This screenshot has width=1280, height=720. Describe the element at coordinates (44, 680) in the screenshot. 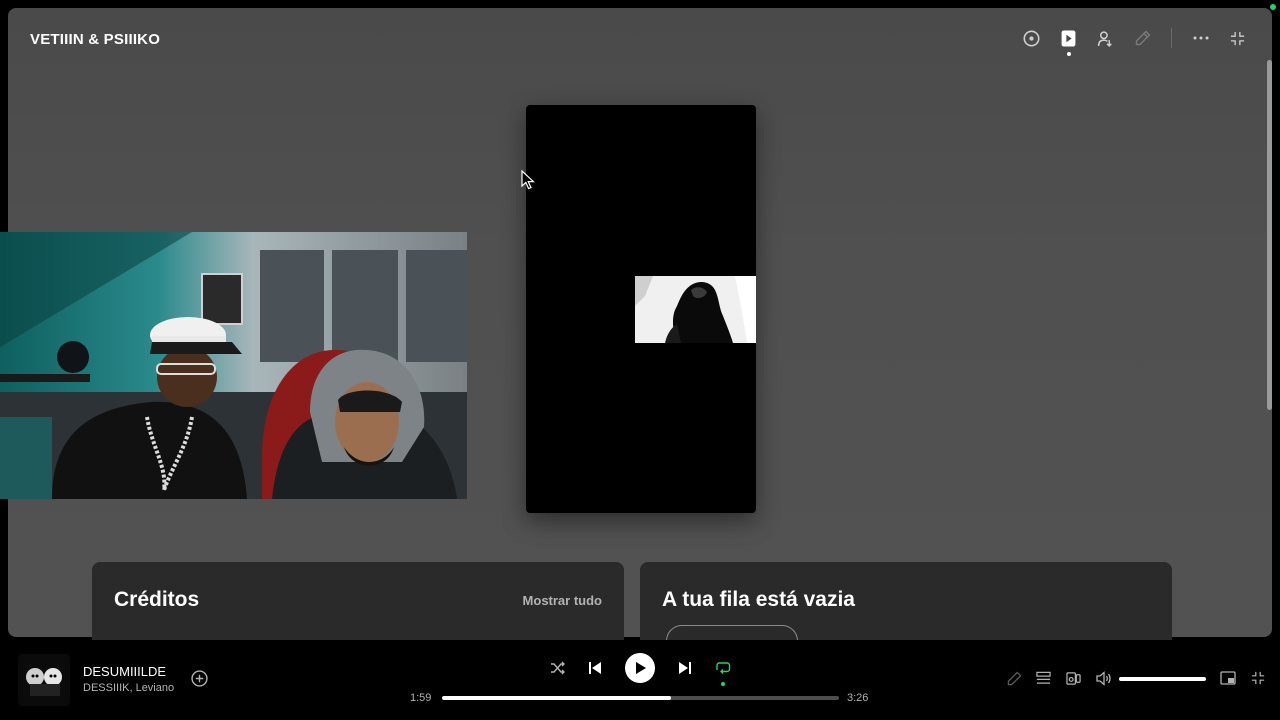

I see `album-art` at that location.